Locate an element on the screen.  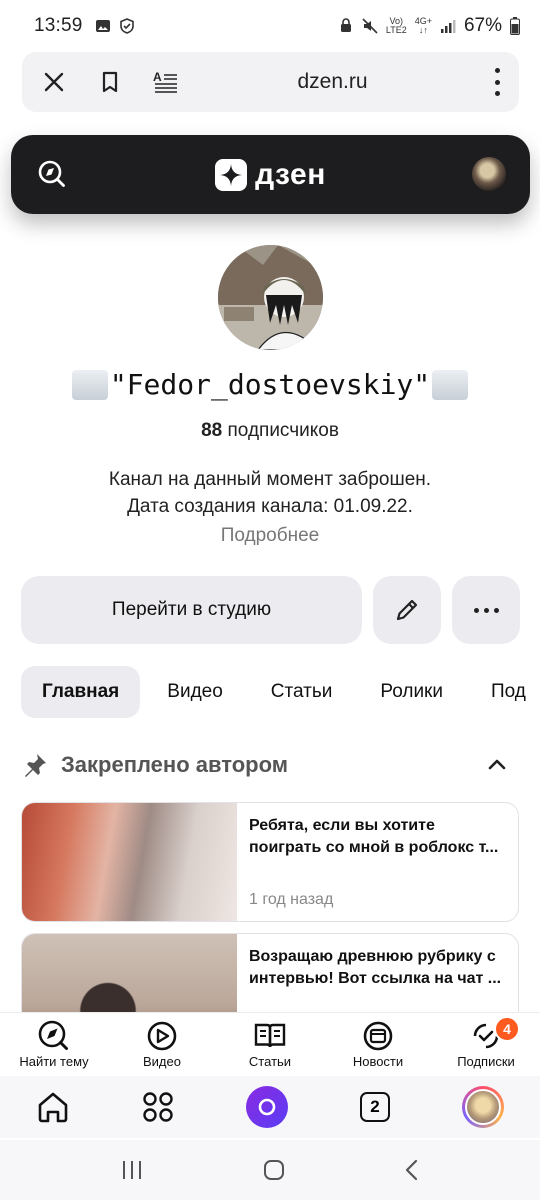
nav-find-topic: Найти тему is located at coordinates (54, 1043).